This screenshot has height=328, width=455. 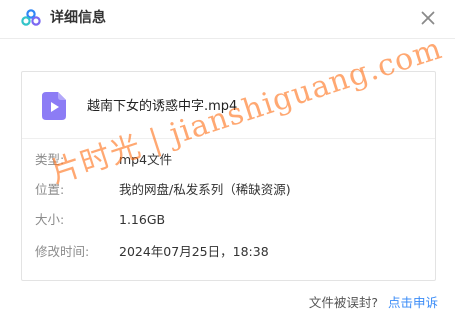 I want to click on appeal-link: 点击申诉, so click(x=413, y=302).